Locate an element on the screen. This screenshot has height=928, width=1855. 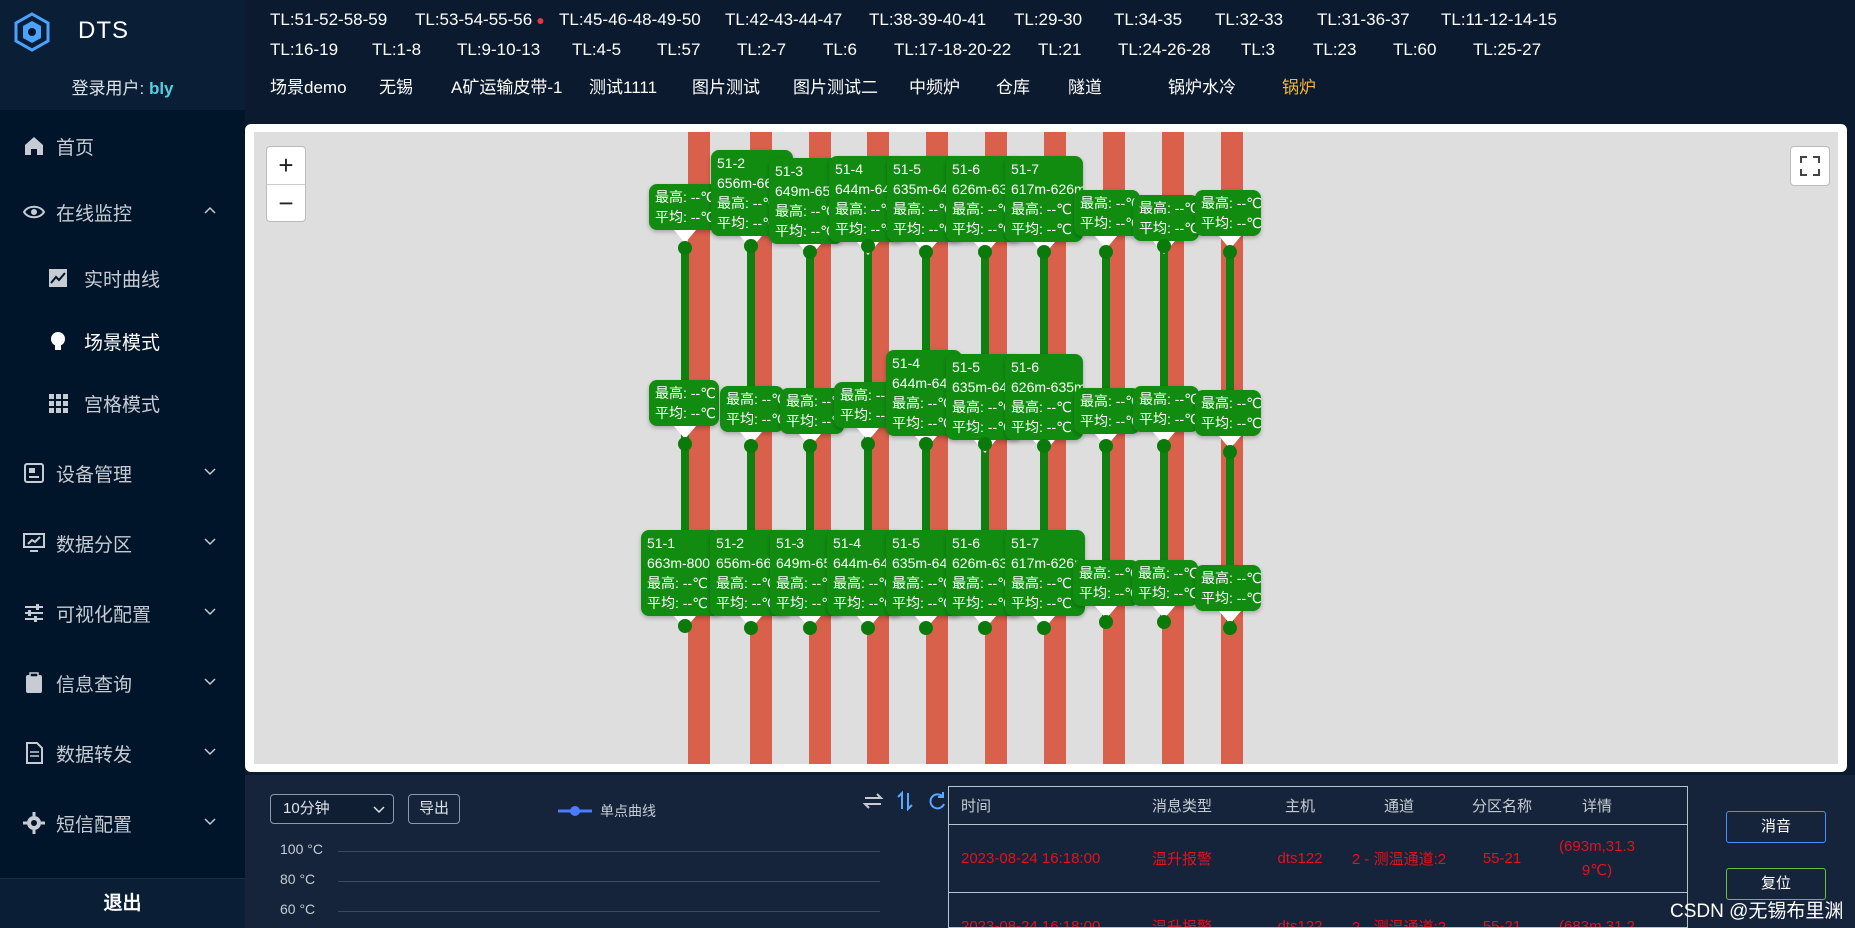
scene-tab: 测试1111 is located at coordinates (623, 85).